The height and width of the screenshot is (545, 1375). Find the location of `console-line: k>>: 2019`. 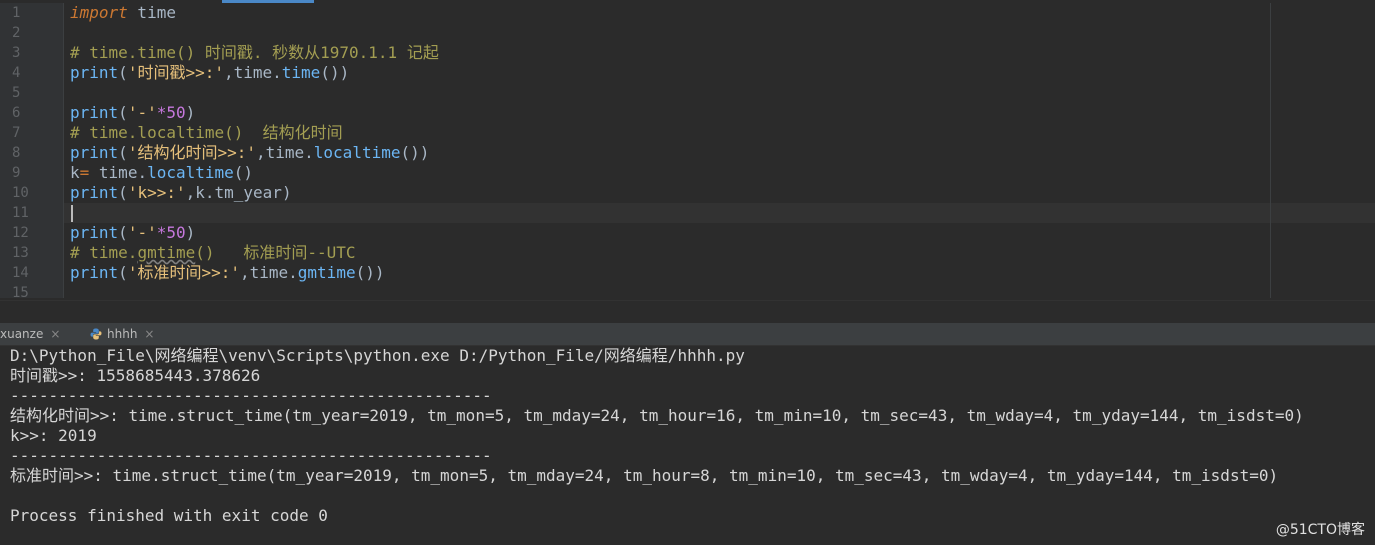

console-line: k>>: 2019 is located at coordinates (53, 435).